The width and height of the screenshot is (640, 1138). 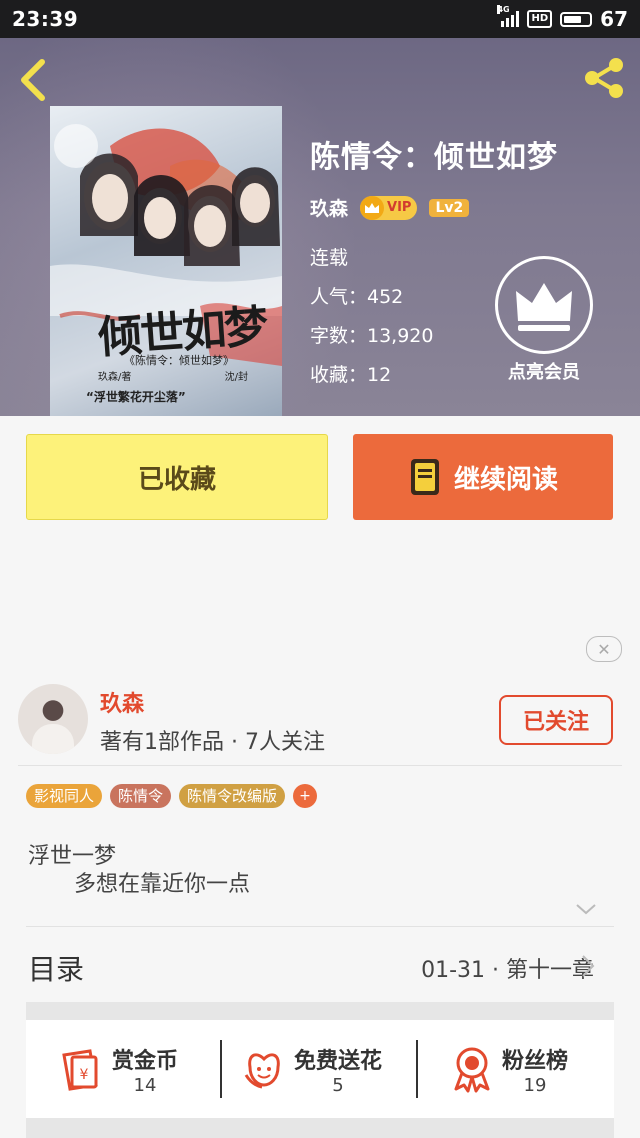 I want to click on back-button, so click(x=34, y=80).